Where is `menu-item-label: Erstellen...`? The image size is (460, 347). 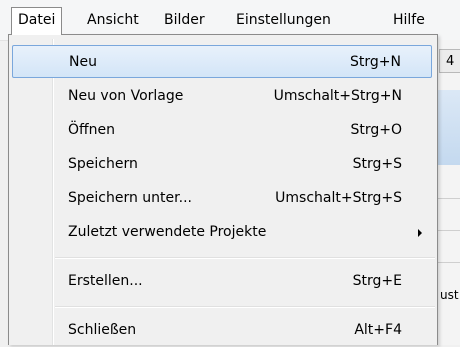
menu-item-label: Erstellen... is located at coordinates (105, 281).